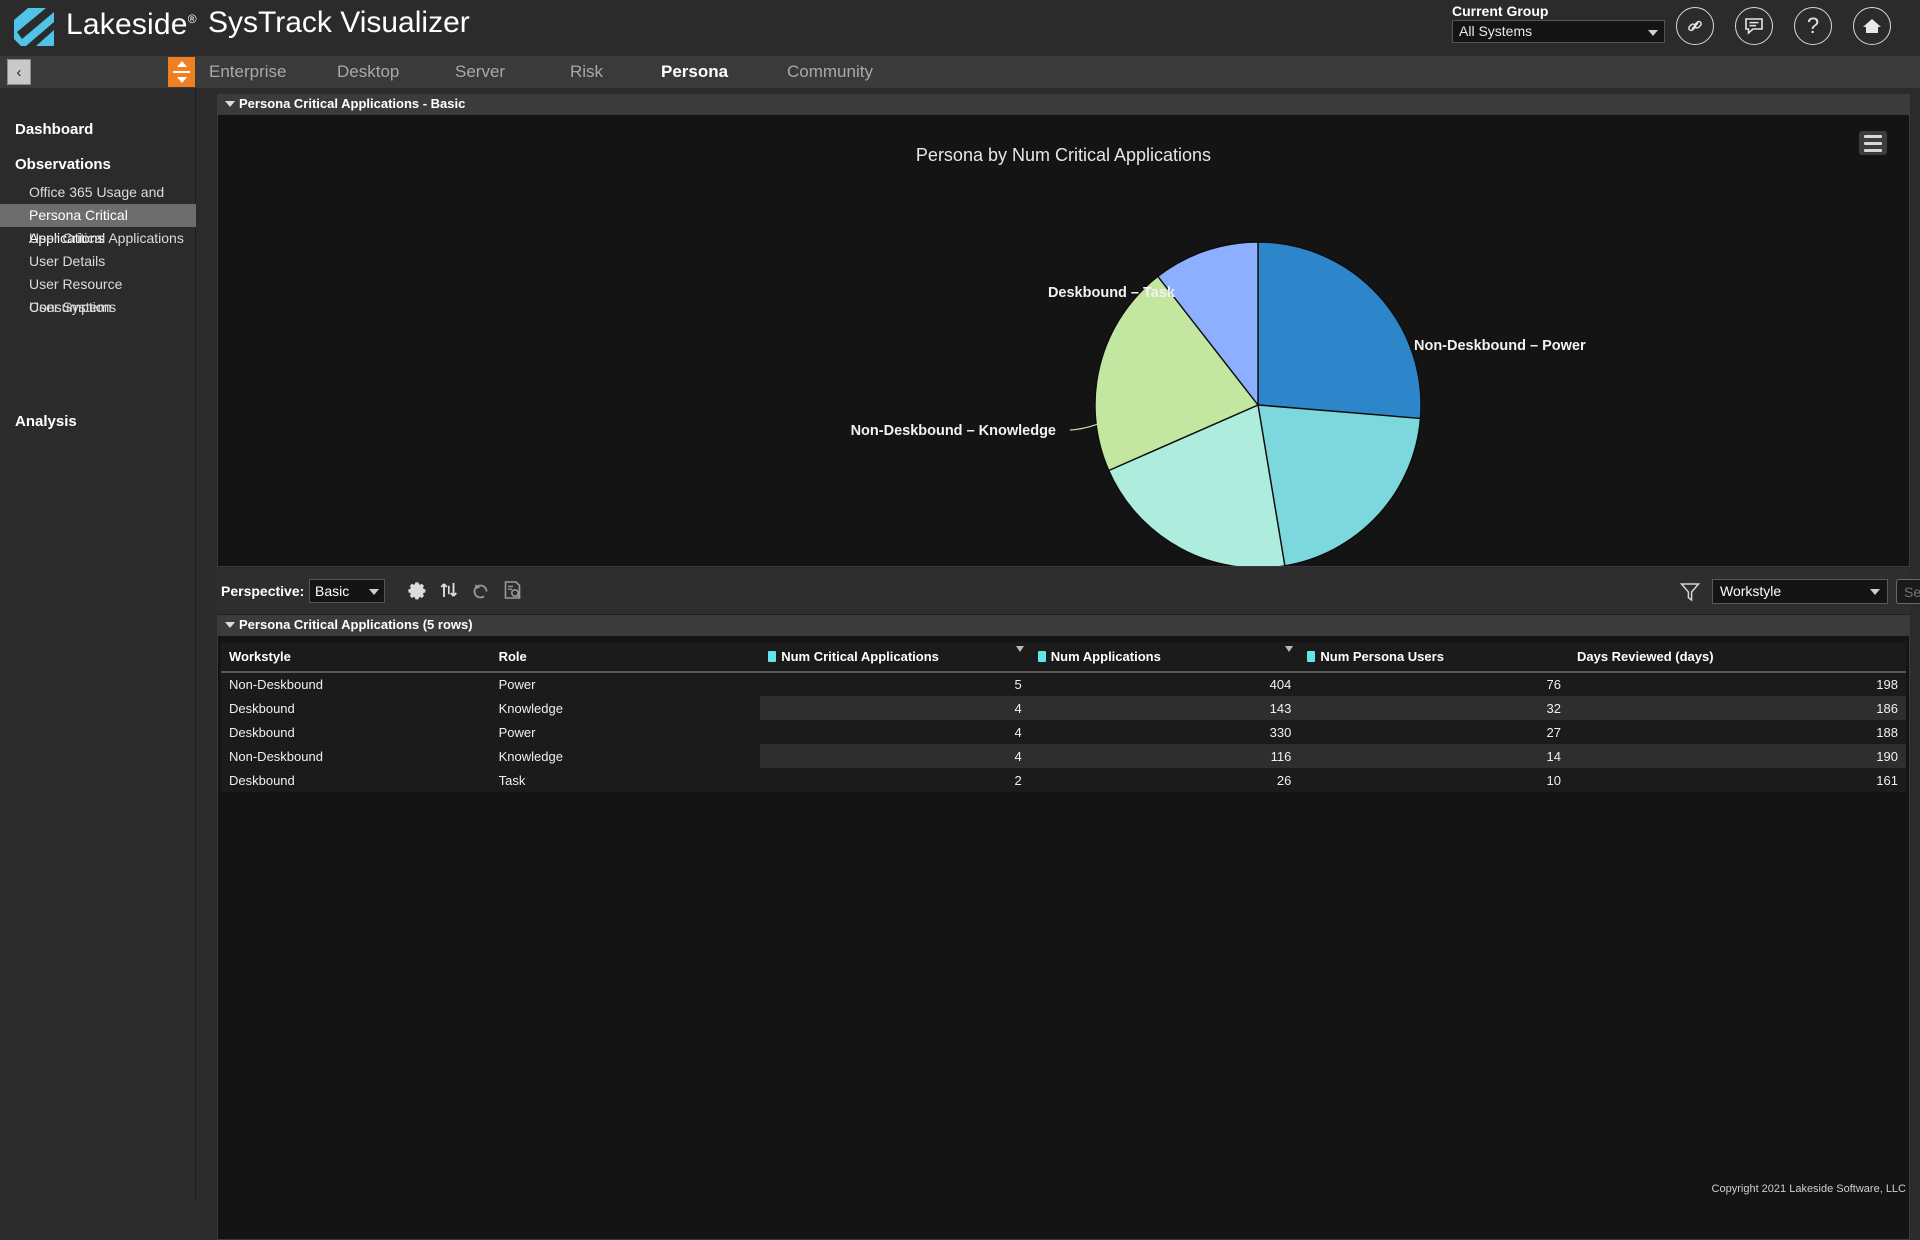 The image size is (1920, 1240). I want to click on nav-tab-enterprise: Enterprise, so click(247, 72).